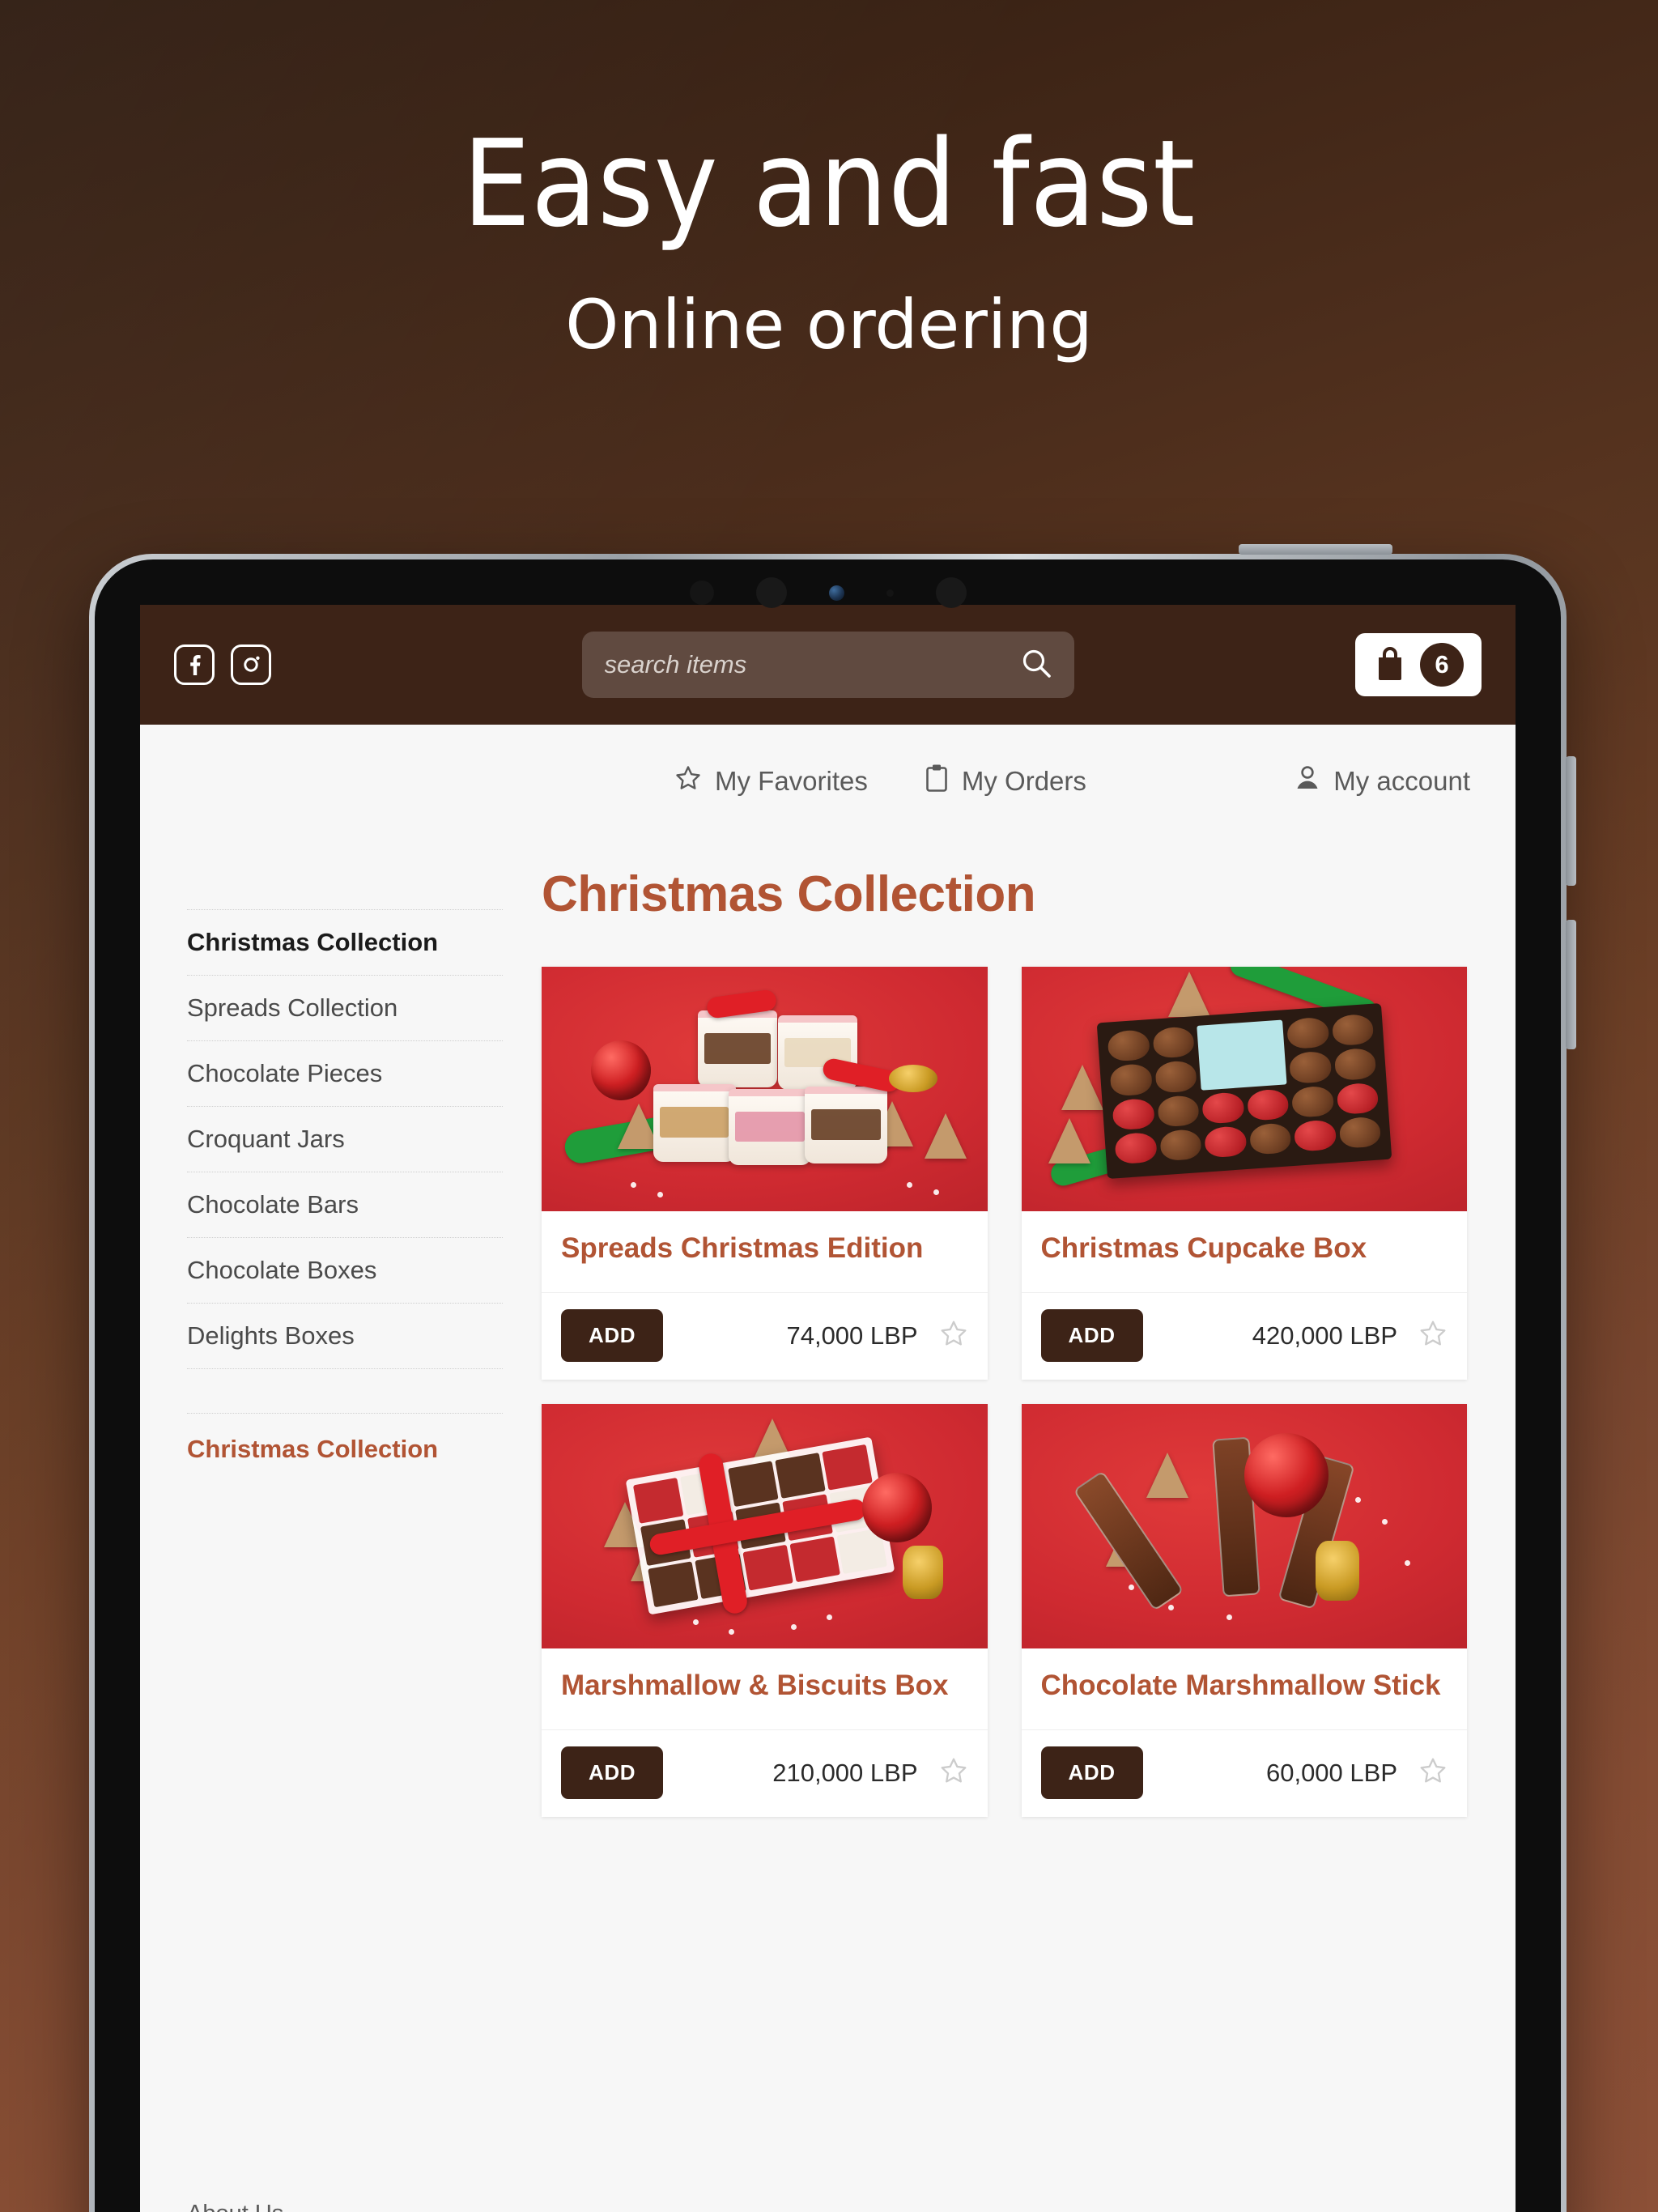 The width and height of the screenshot is (1658, 2212). I want to click on speaker-sensor-icon, so click(951, 593).